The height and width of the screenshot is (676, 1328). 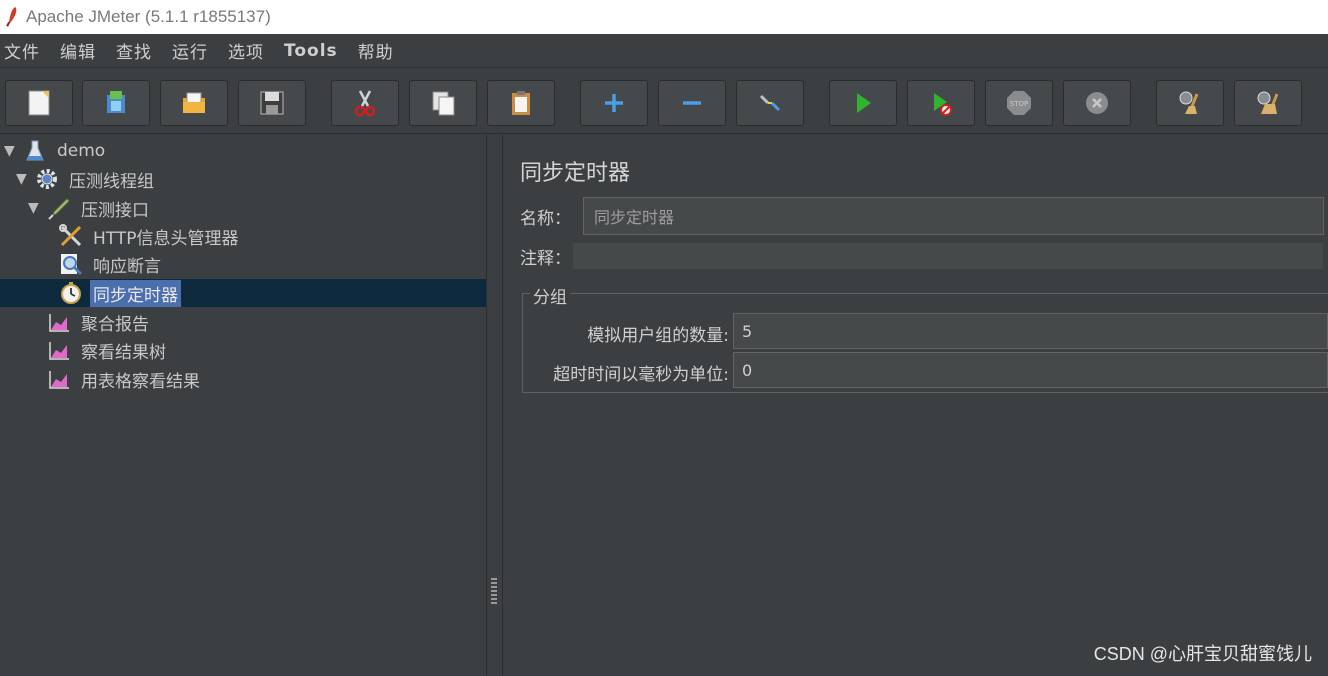 I want to click on start-no-pause-button, so click(x=941, y=103).